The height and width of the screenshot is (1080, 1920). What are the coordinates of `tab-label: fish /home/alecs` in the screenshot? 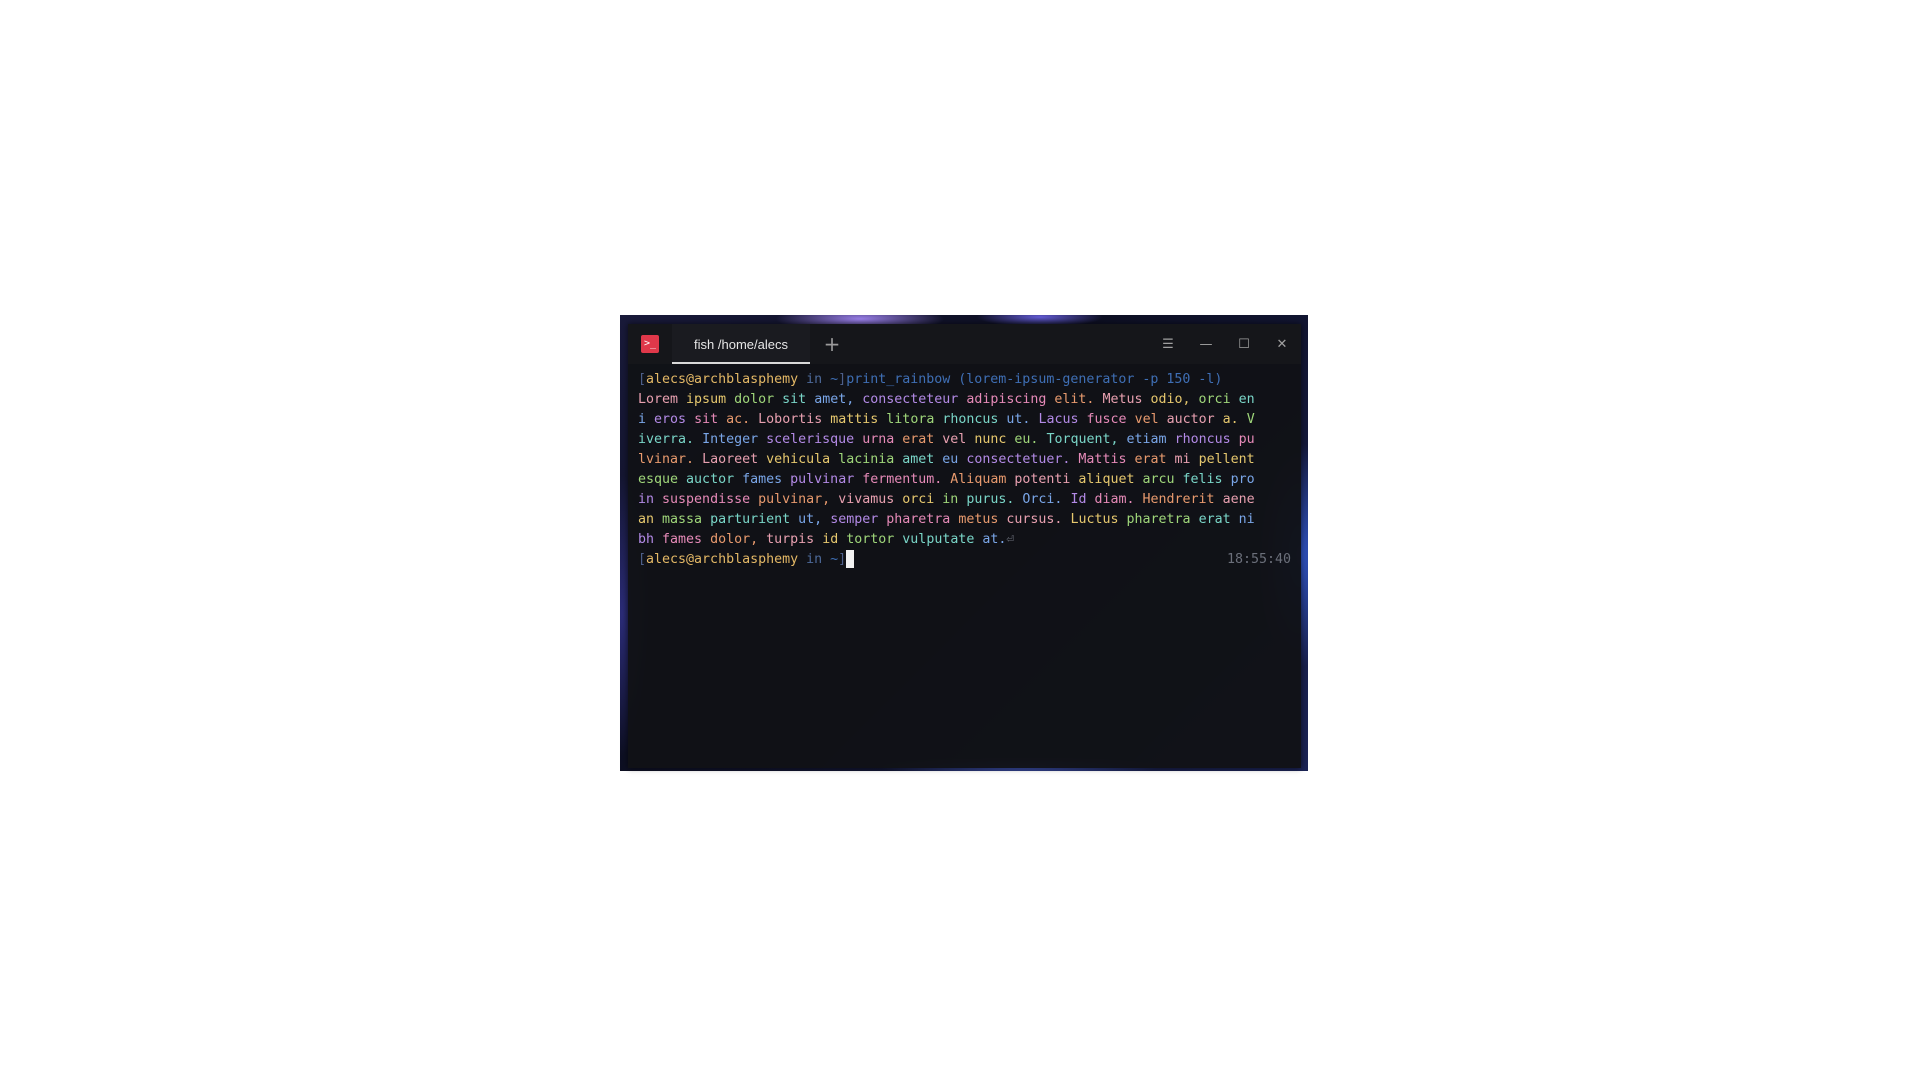 It's located at (741, 344).